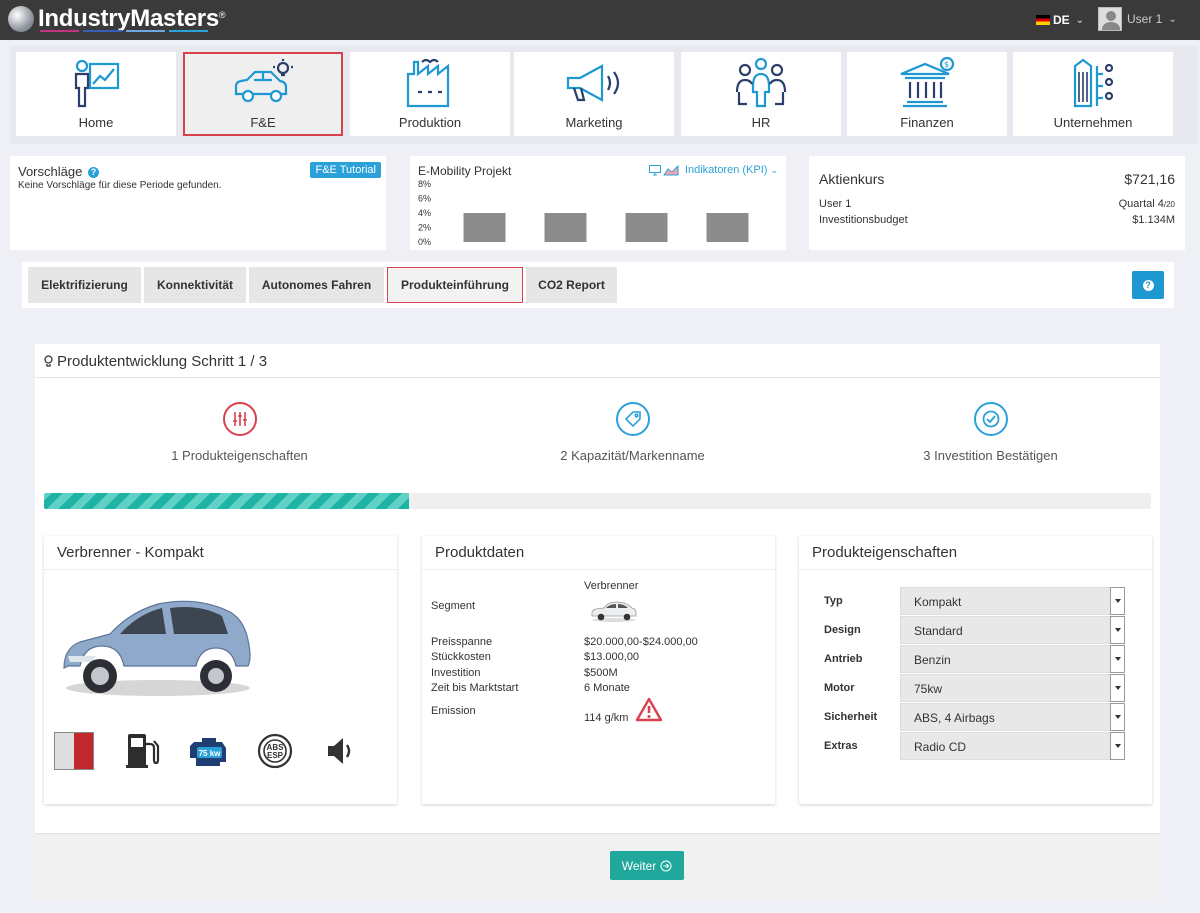  What do you see at coordinates (606, 718) in the screenshot?
I see `emission-value: 114 g/km` at bounding box center [606, 718].